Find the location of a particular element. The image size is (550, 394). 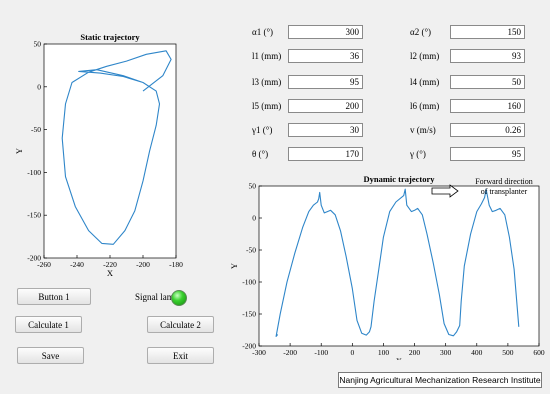

chart-title: Static trajectory is located at coordinates (110, 37).